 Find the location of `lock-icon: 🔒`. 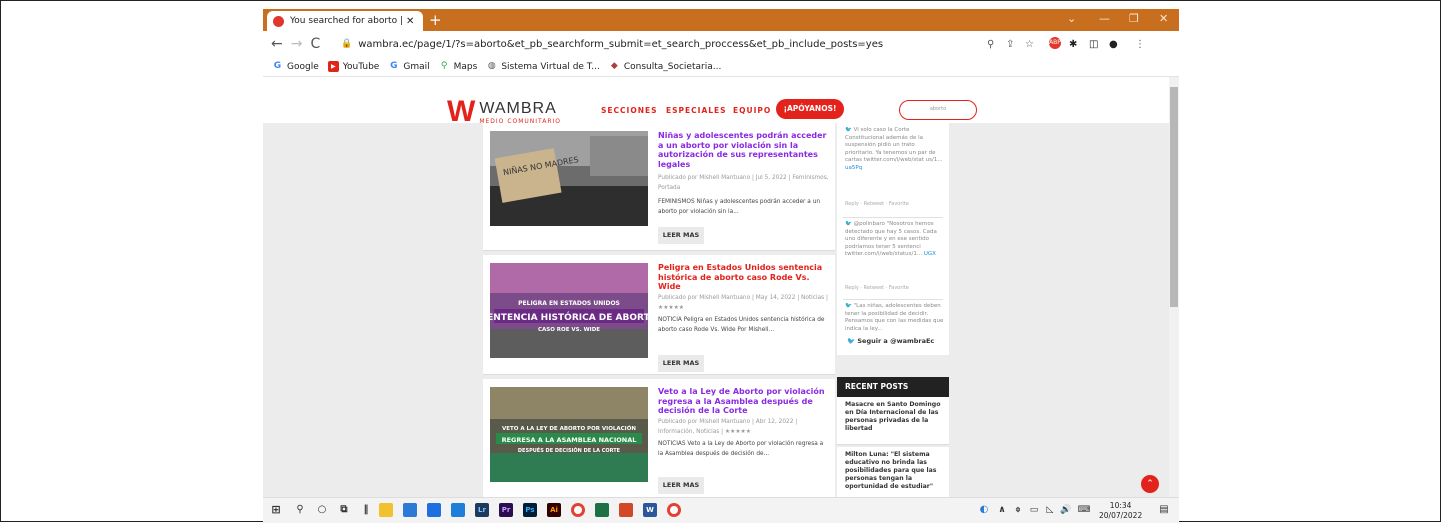

lock-icon: 🔒 is located at coordinates (347, 44).